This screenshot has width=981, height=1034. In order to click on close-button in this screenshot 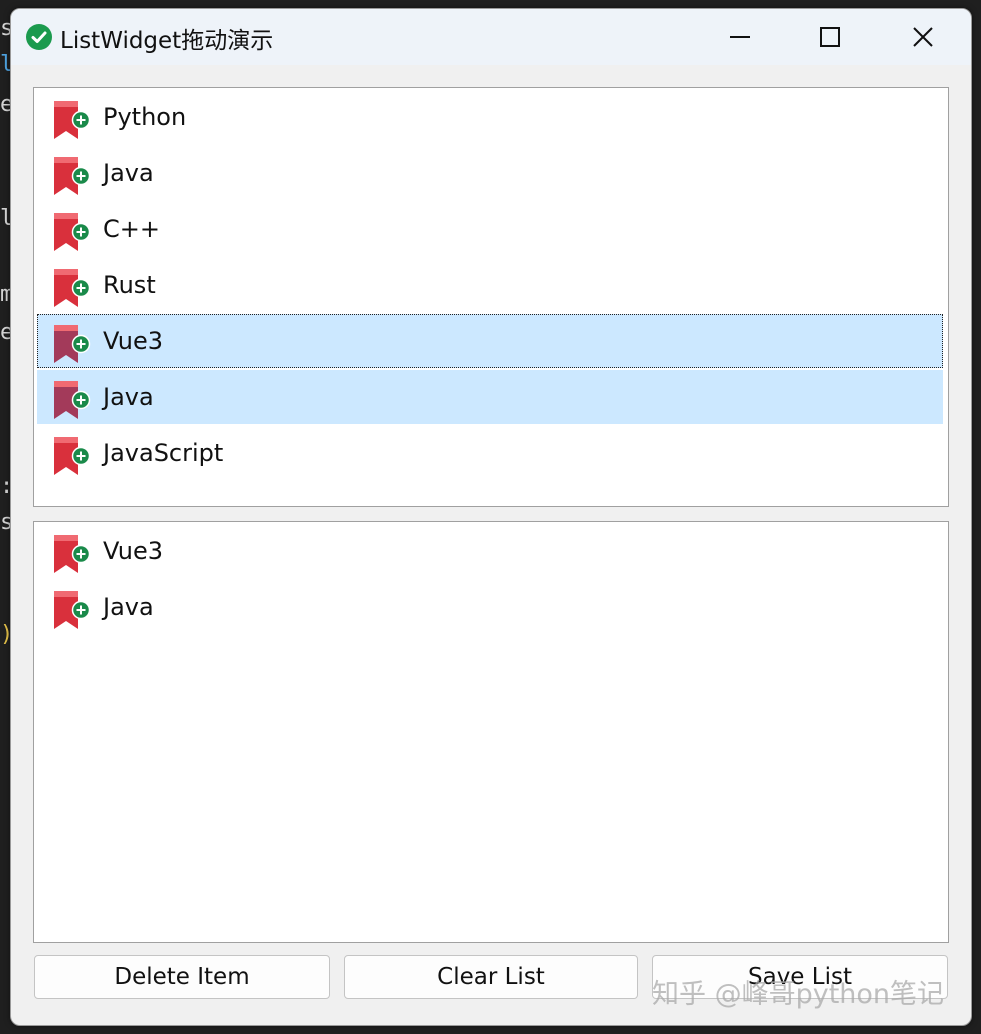, I will do `click(923, 37)`.